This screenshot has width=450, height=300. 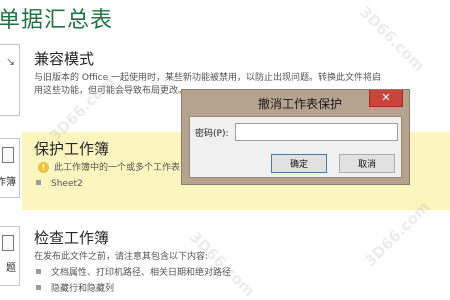 I want to click on arrow-icon: ↘, so click(x=10, y=61).